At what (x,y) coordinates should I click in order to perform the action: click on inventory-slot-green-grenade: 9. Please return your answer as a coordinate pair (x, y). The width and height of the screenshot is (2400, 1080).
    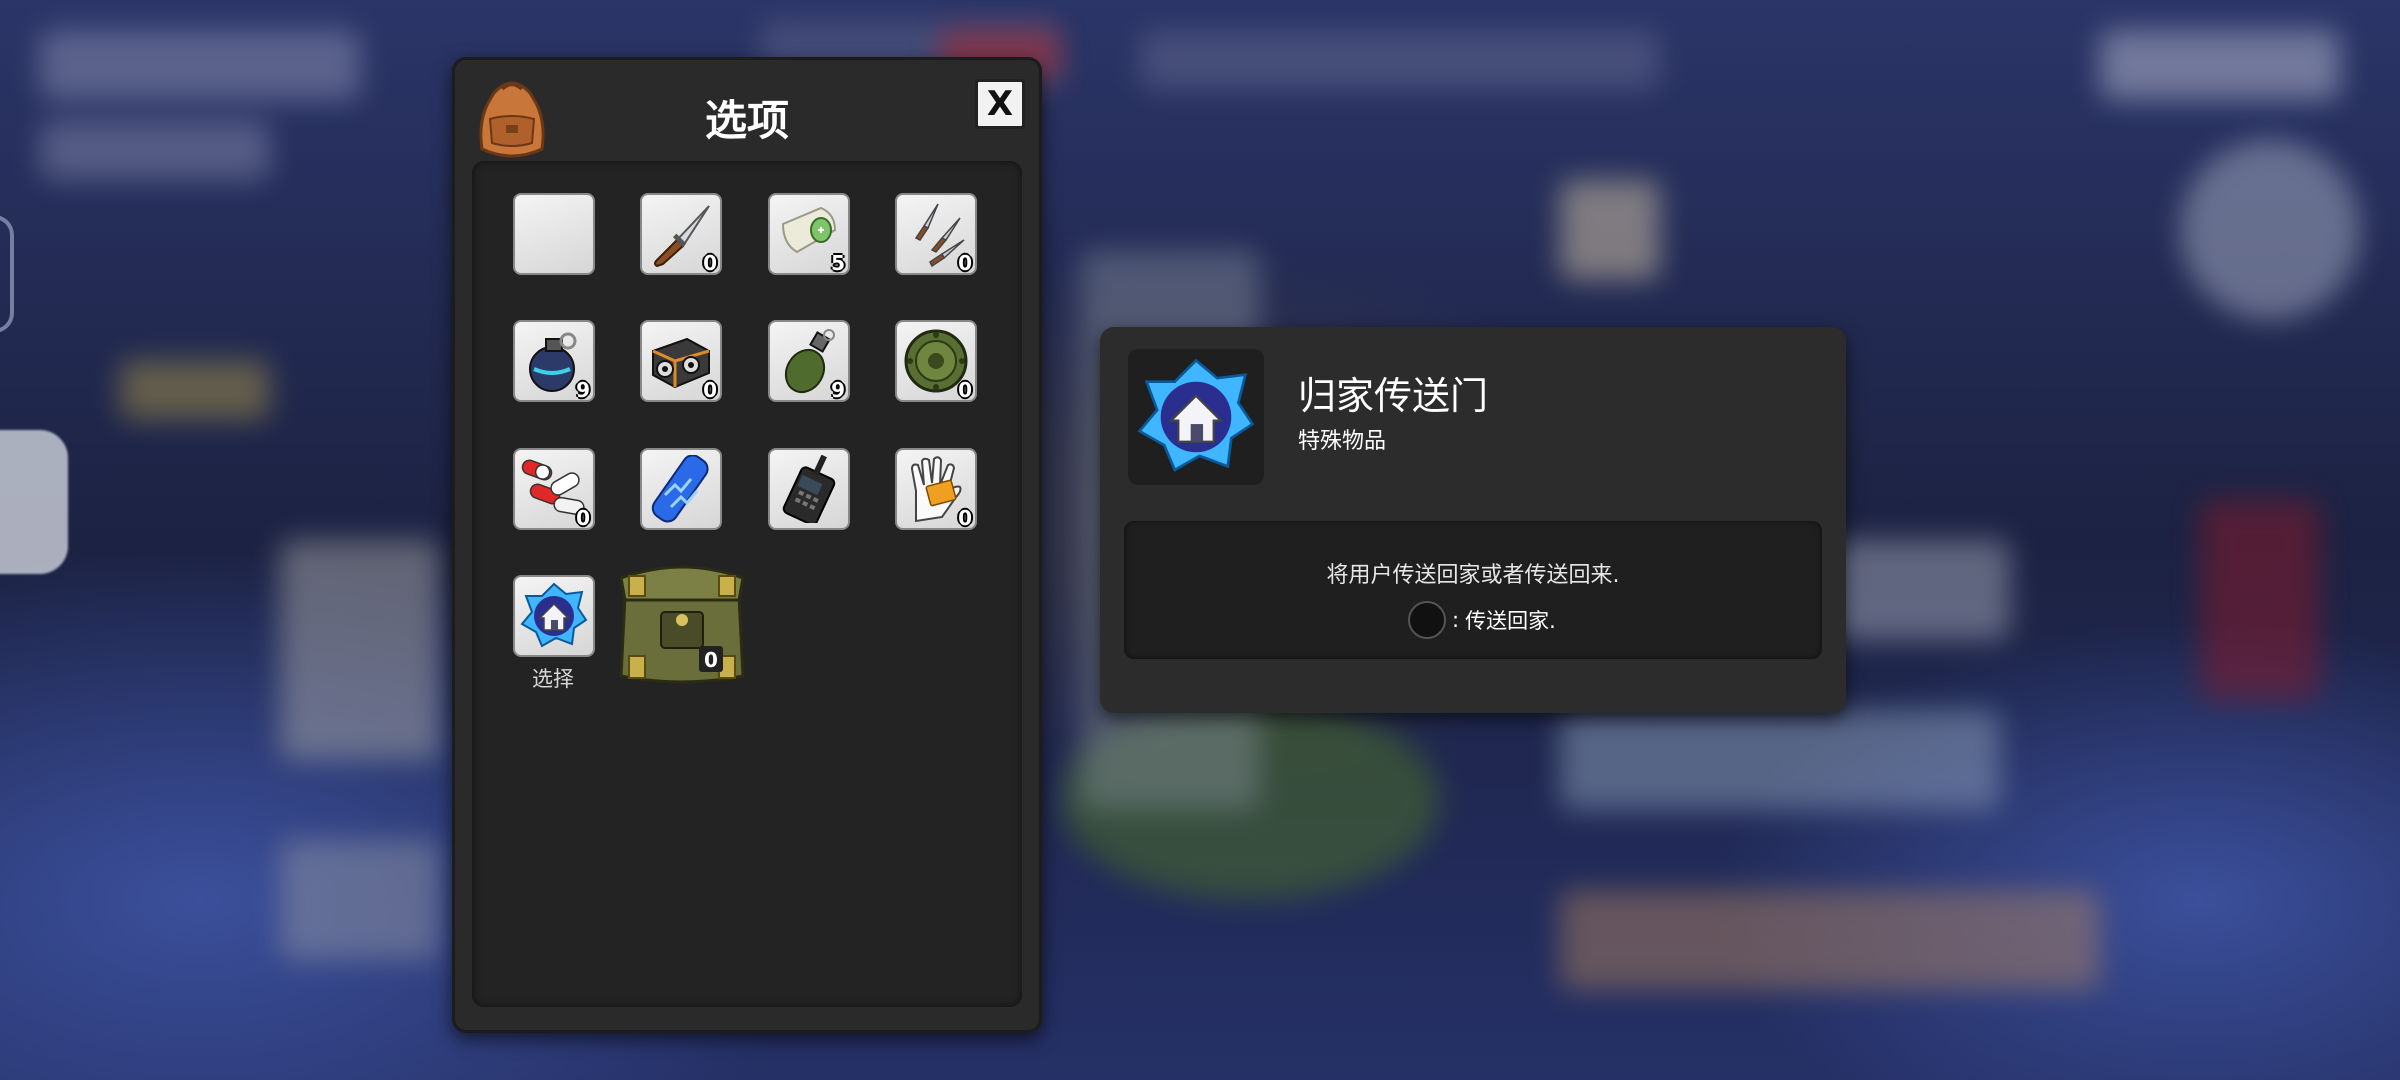
    Looking at the image, I should click on (809, 361).